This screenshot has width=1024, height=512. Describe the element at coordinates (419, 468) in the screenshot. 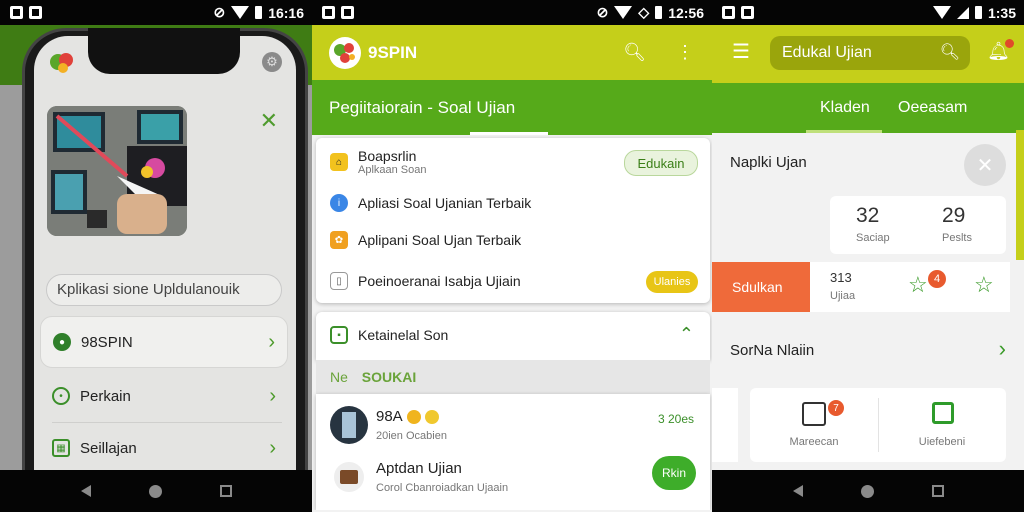

I see `list-item-title: Aptdan Ujian` at that location.